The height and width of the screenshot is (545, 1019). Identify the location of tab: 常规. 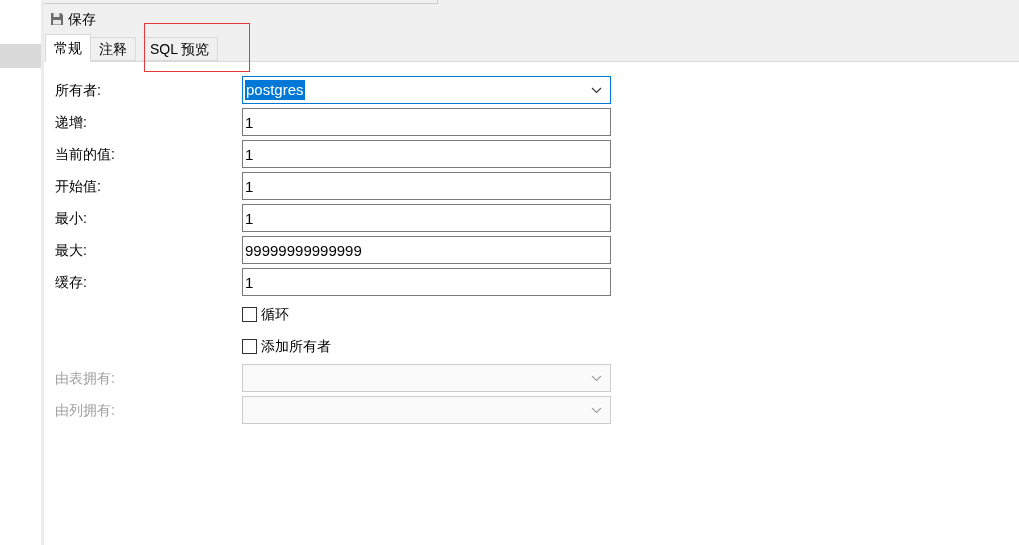
(68, 48).